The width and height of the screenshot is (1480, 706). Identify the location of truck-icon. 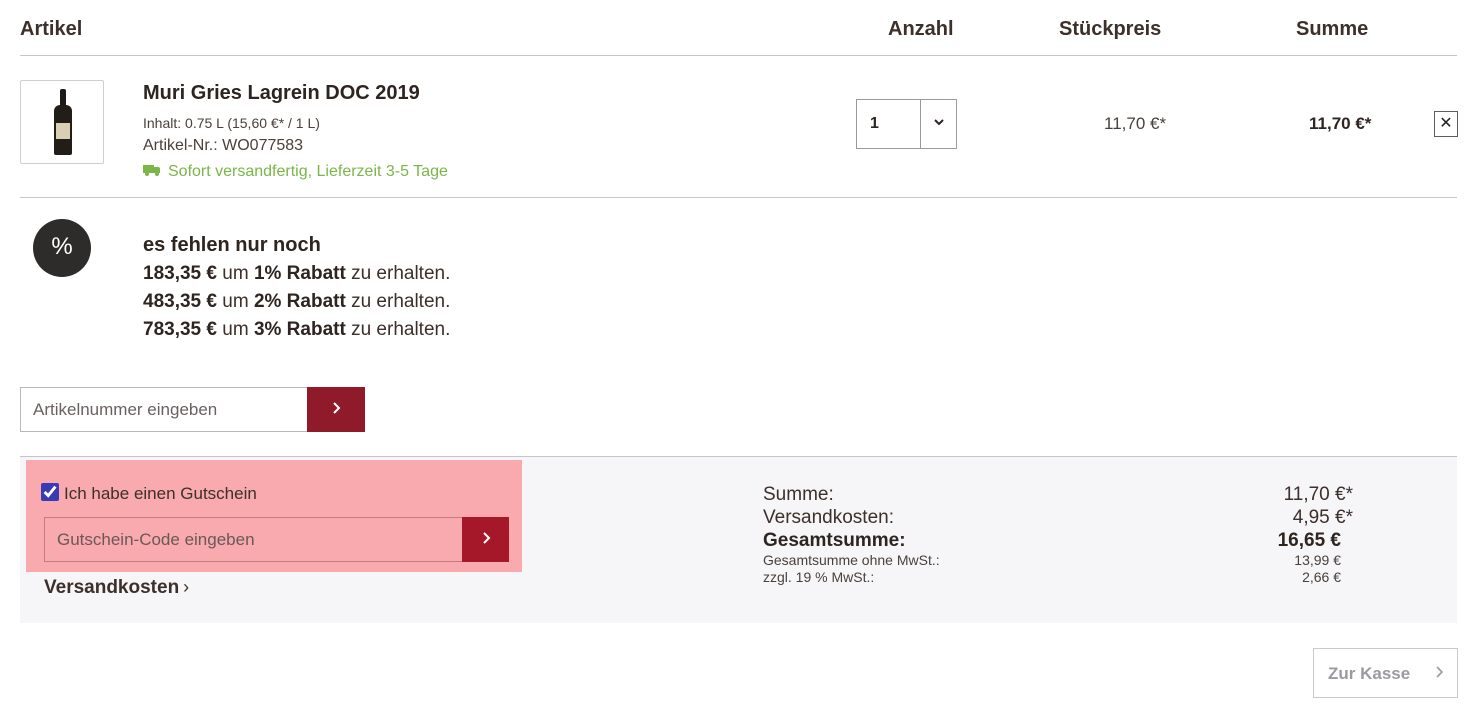
(151, 170).